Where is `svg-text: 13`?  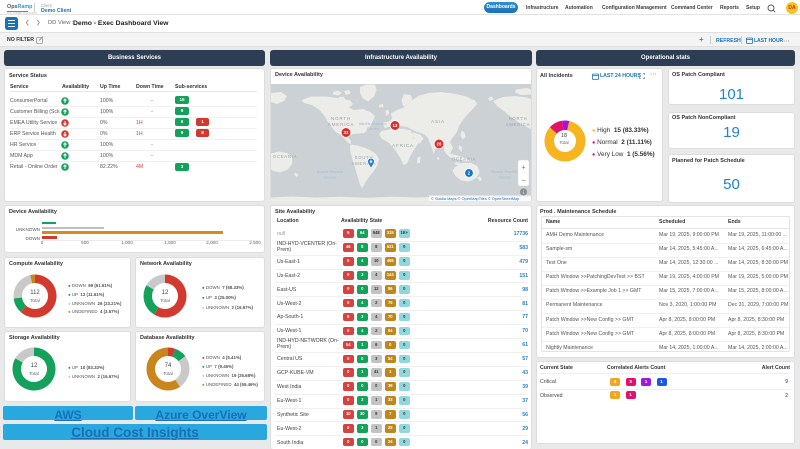 svg-text: 13 is located at coordinates (395, 125).